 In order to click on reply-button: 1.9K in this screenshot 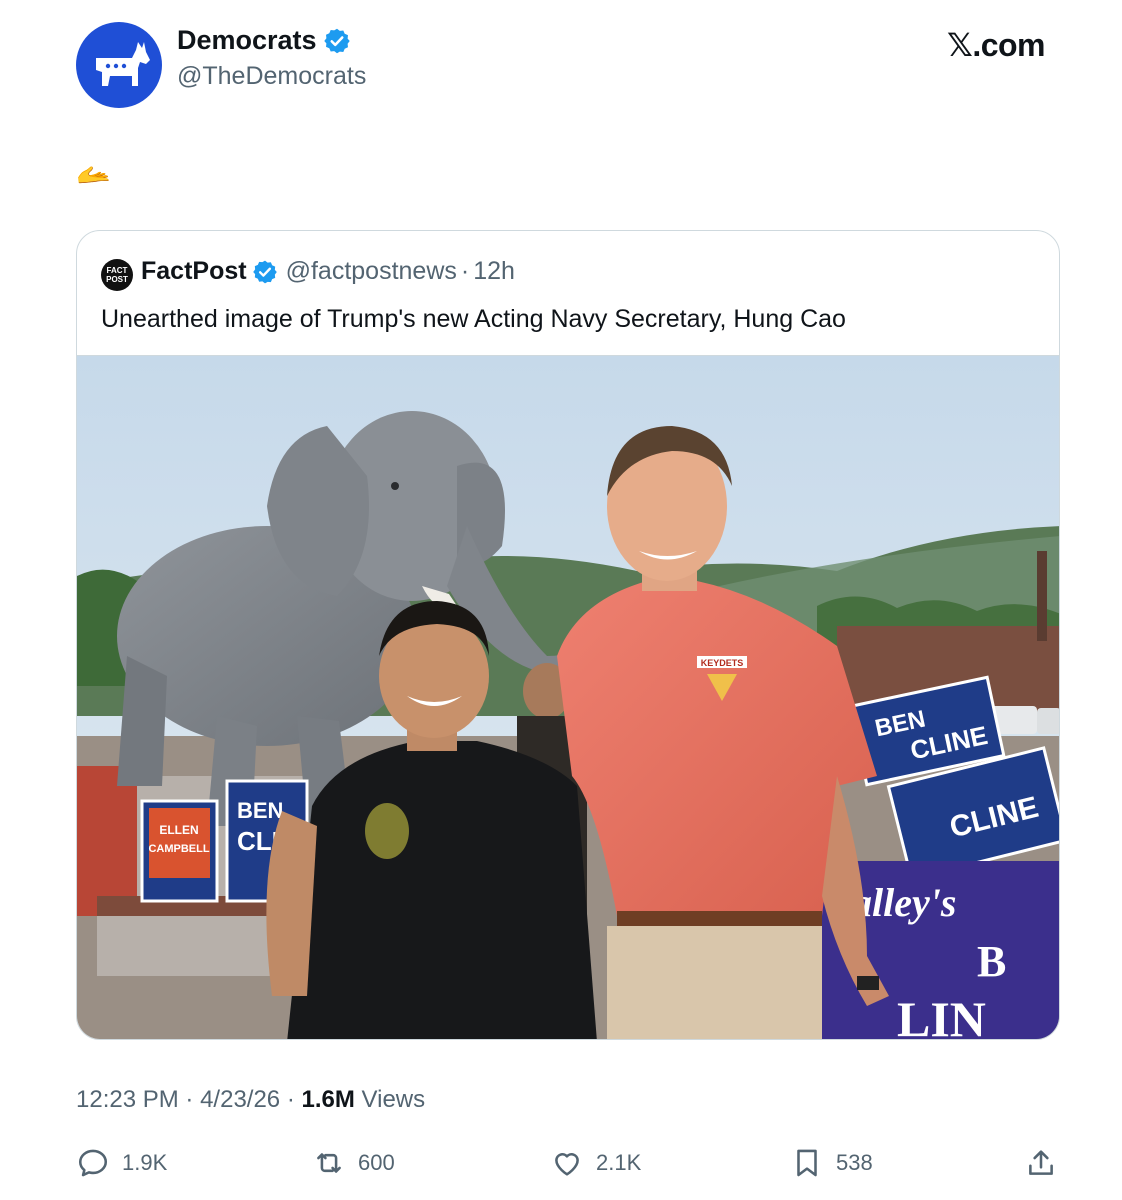, I will do `click(121, 1163)`.